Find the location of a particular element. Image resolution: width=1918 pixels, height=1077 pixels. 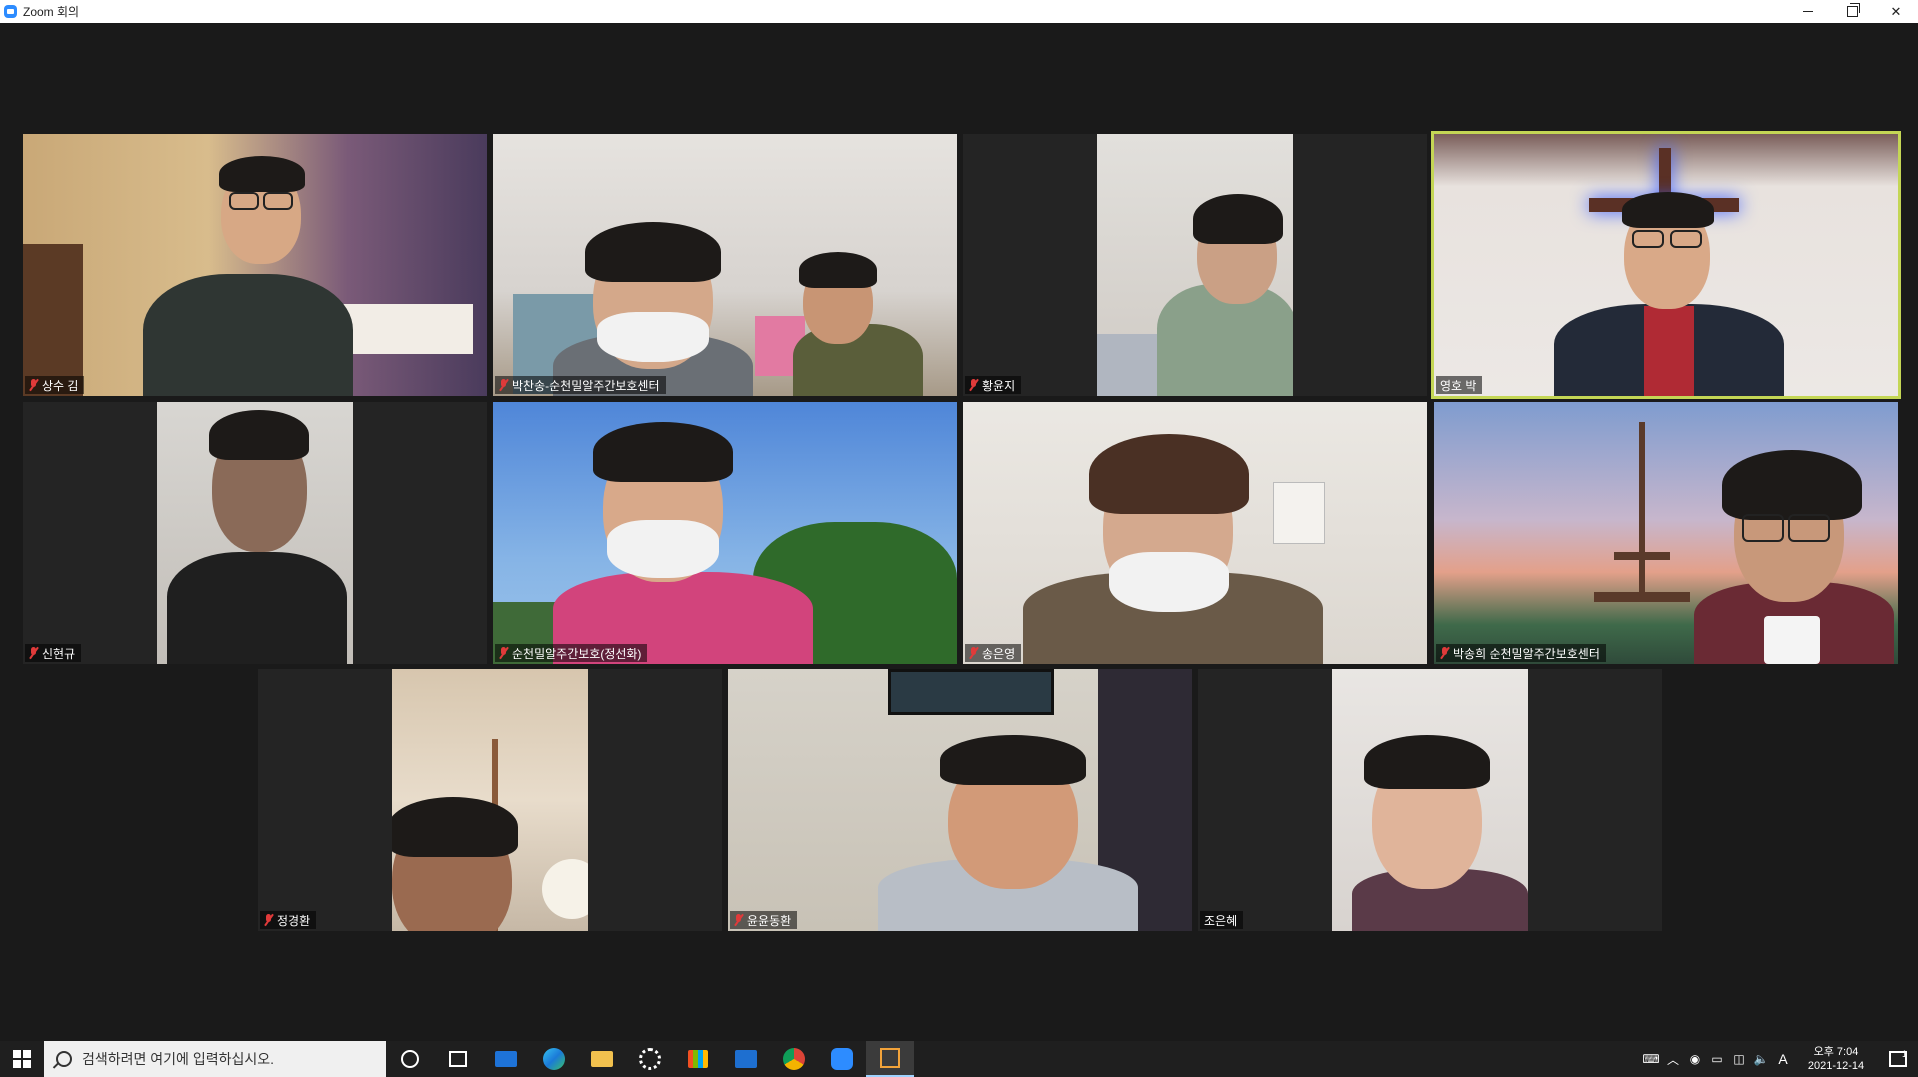

close-icon: ✕ is located at coordinates (1896, 11).